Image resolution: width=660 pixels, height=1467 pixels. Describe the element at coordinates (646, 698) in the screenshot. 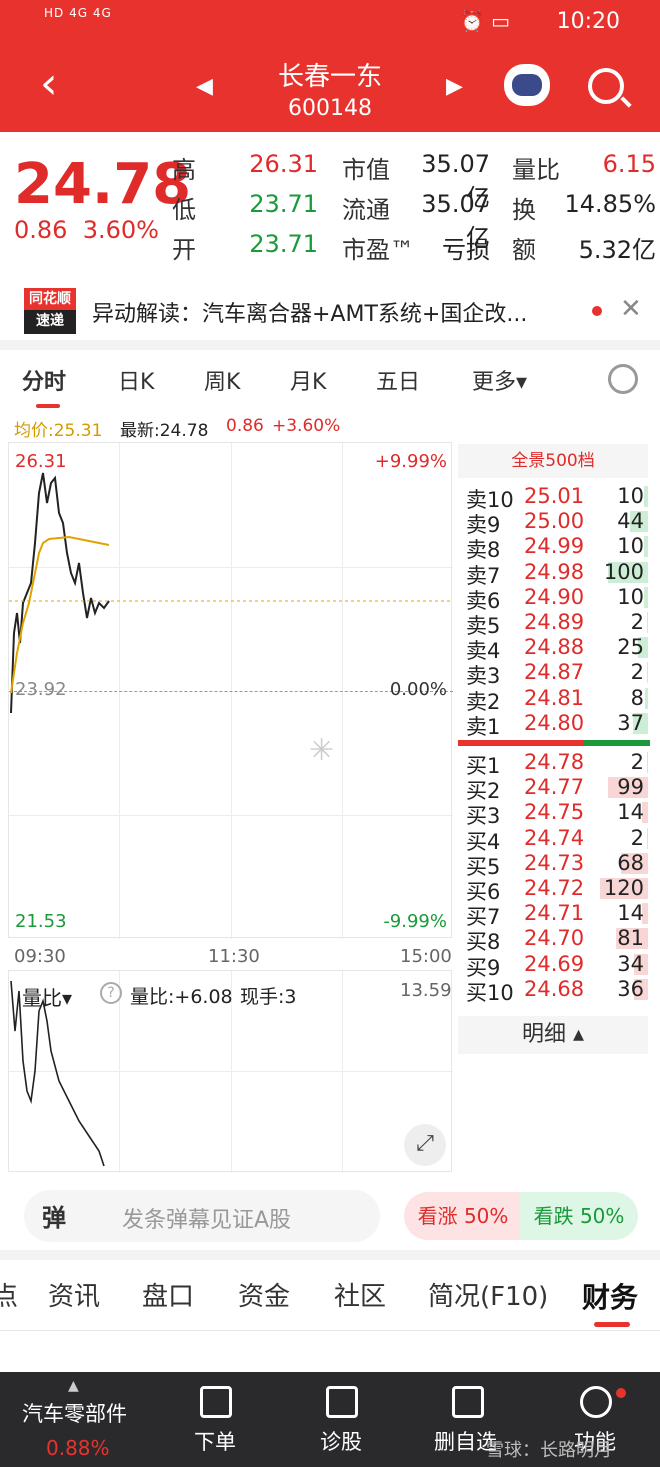

I see `volume-bar` at that location.